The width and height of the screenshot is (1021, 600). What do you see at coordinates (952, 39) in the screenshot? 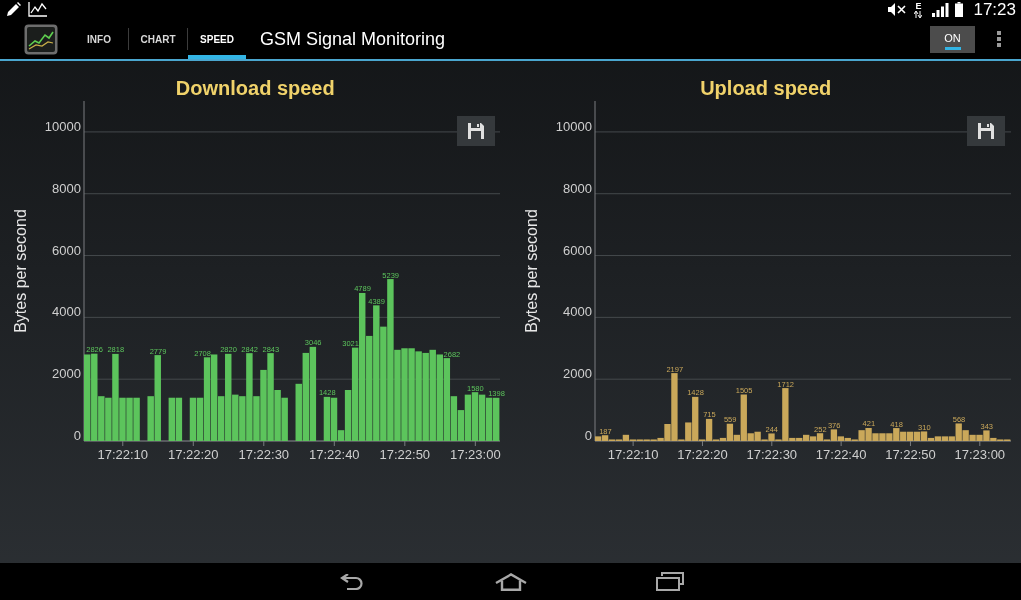
I see `toggle-button: ON` at bounding box center [952, 39].